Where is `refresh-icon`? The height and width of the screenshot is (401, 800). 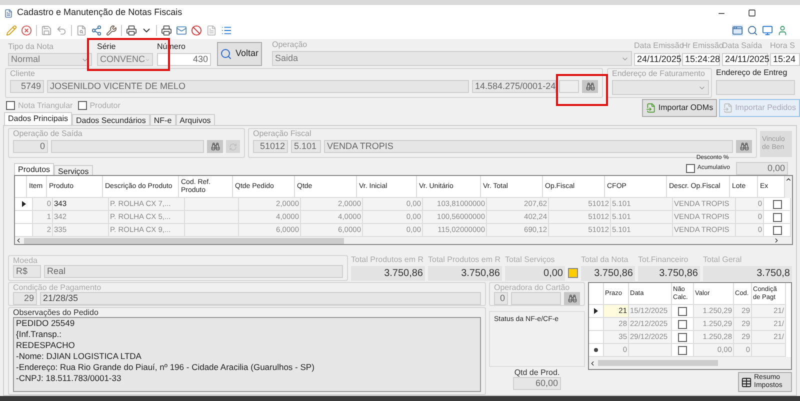
refresh-icon is located at coordinates (233, 146).